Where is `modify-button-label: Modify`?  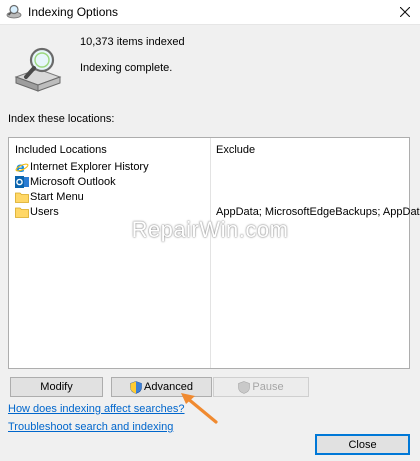 modify-button-label: Modify is located at coordinates (56, 387).